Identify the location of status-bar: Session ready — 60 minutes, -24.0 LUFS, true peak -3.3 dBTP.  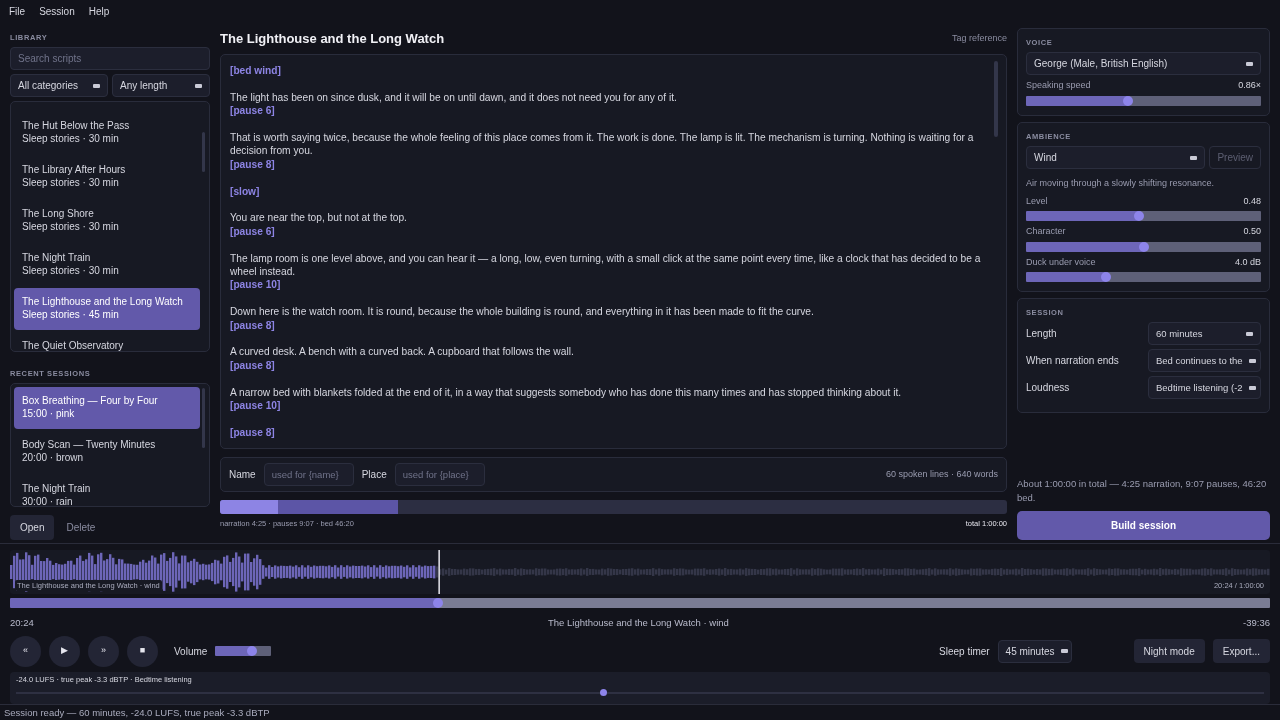
(640, 712).